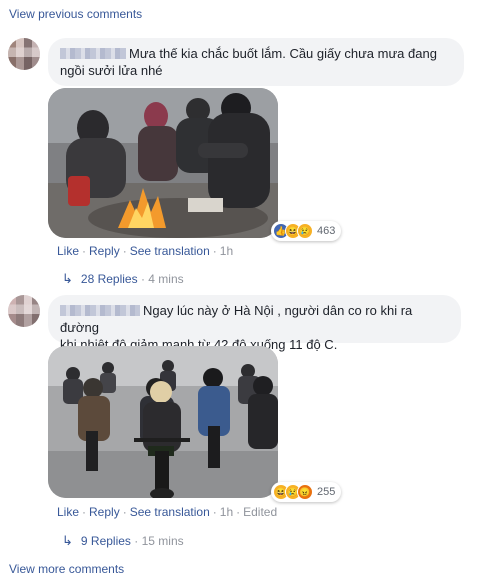 This screenshot has width=495, height=587. I want to click on replies-link: ↳ 9 Replies · 15 mins, so click(123, 541).